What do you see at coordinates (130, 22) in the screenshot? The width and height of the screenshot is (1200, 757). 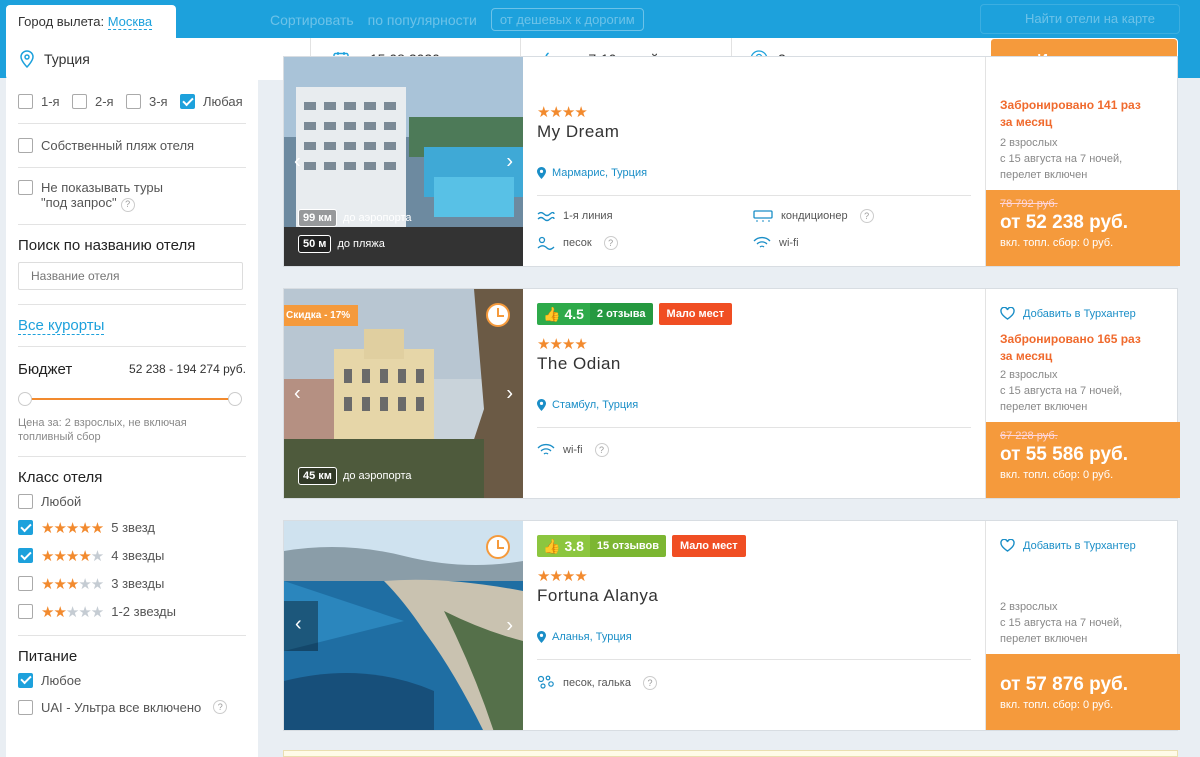 I see `departure-city-link: Москва` at bounding box center [130, 22].